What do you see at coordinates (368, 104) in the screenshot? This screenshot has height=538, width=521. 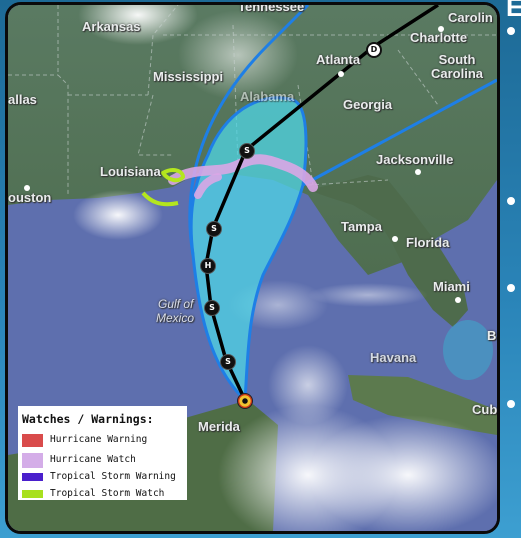 I see `label-georgia: Georgia` at bounding box center [368, 104].